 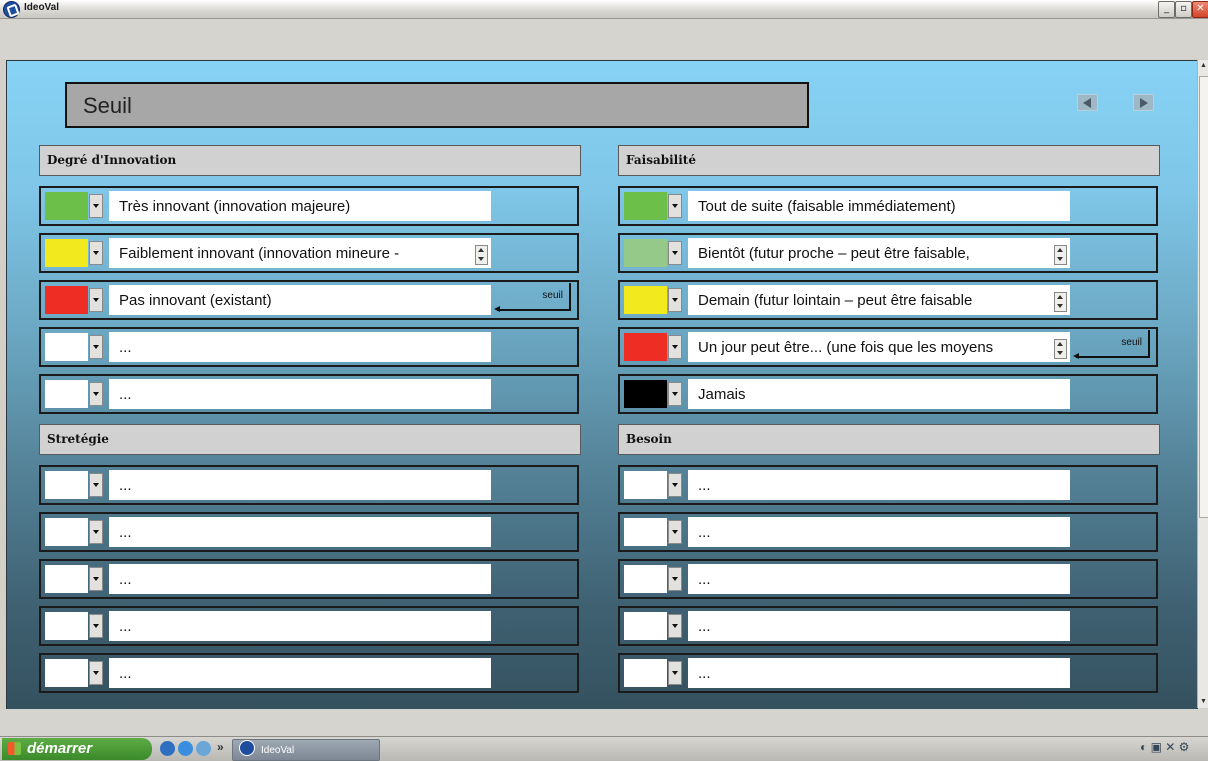 I want to click on start-button: démarrer, so click(x=77, y=749).